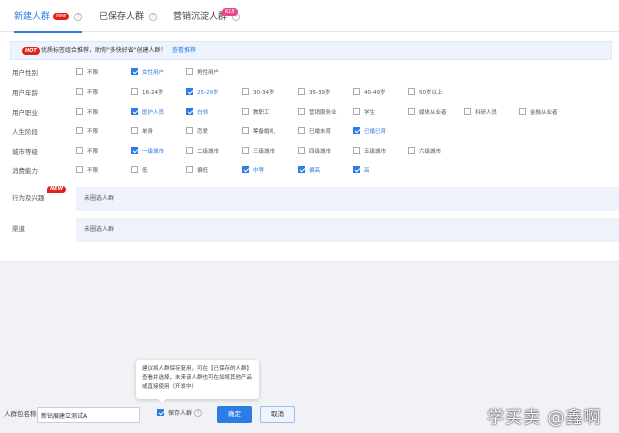 The image size is (619, 433). Describe the element at coordinates (538, 113) in the screenshot. I see `option-checkbox: 金融从业者` at that location.